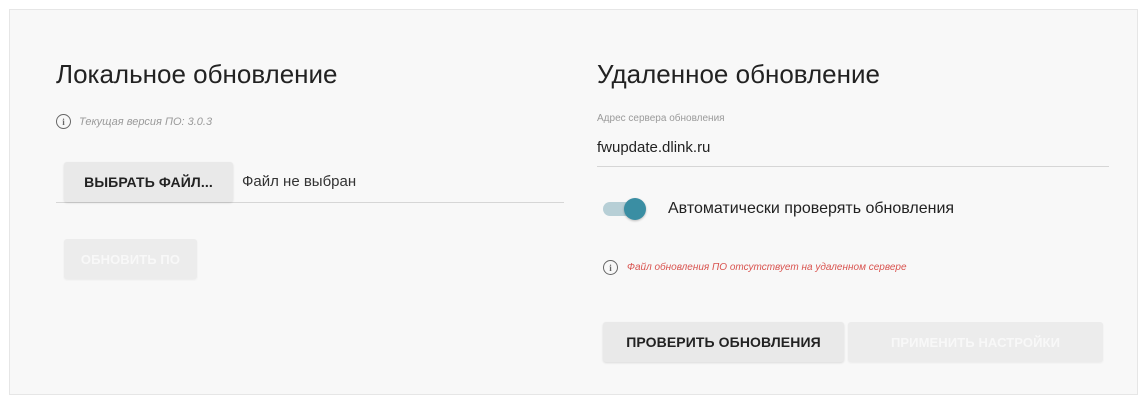  Describe the element at coordinates (723, 342) in the screenshot. I see `check-updates-button: ПРОВЕРИТЬ ОБНОВЛЕНИЯ` at that location.